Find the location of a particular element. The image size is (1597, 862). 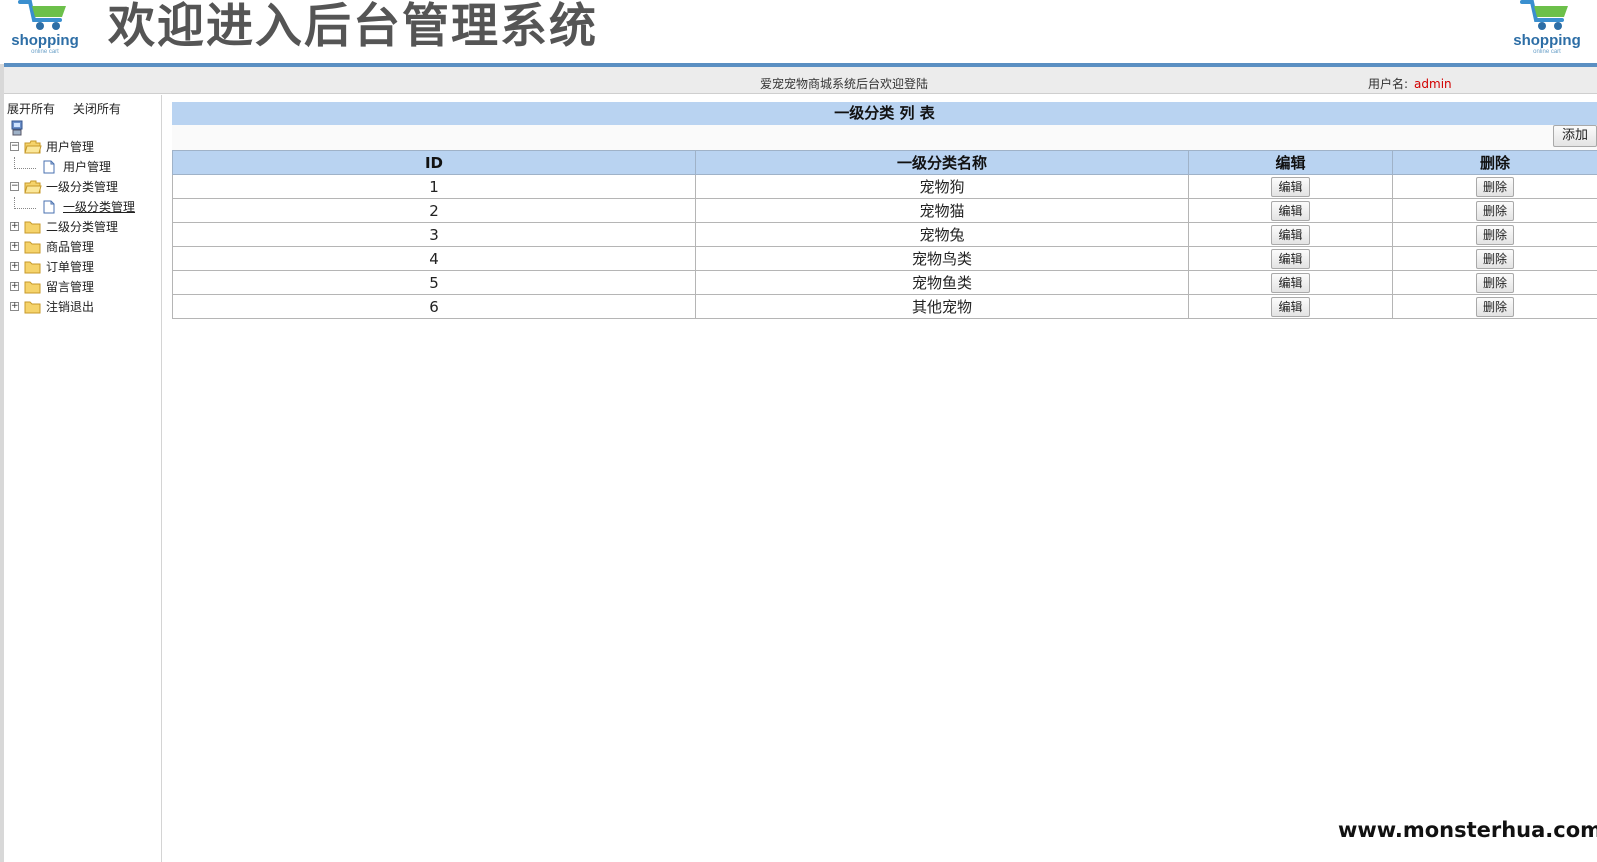

cell-id: 3 is located at coordinates (434, 234).